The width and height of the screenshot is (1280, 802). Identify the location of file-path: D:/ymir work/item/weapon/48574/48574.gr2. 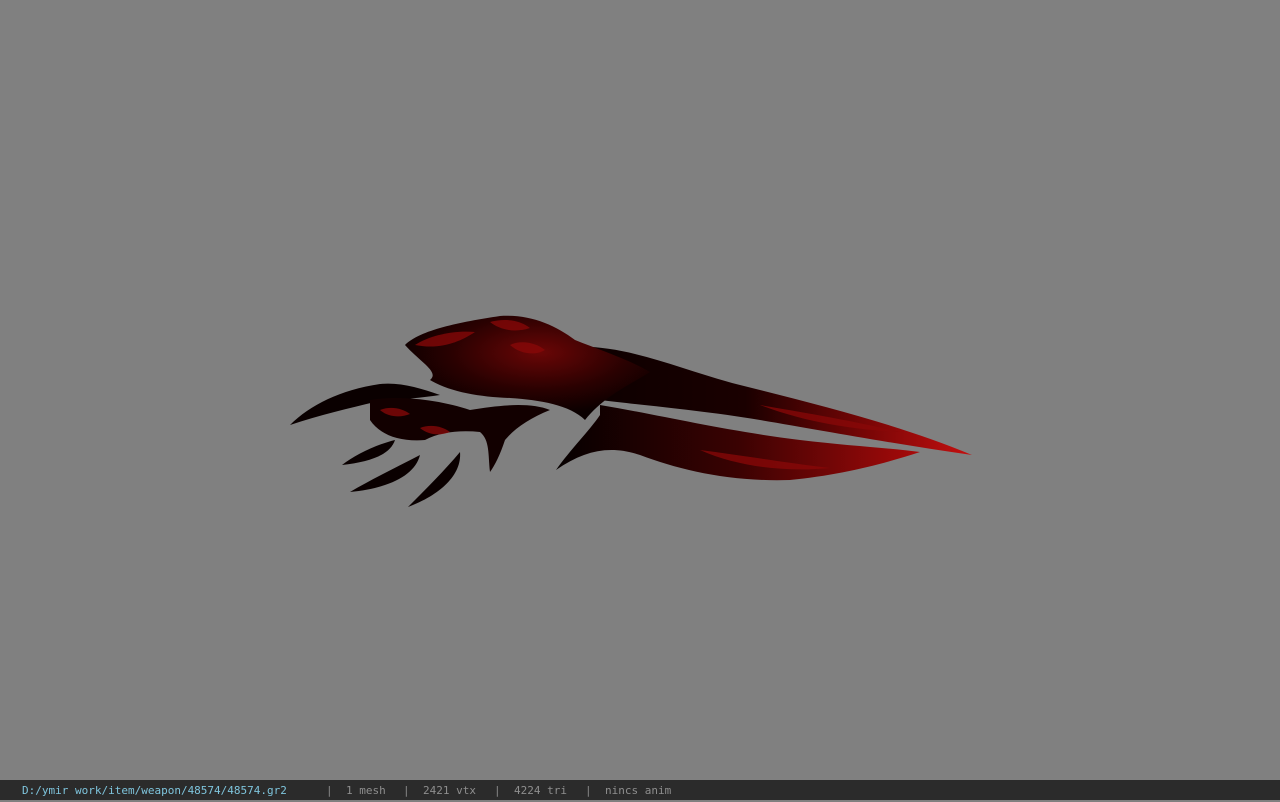
(154, 790).